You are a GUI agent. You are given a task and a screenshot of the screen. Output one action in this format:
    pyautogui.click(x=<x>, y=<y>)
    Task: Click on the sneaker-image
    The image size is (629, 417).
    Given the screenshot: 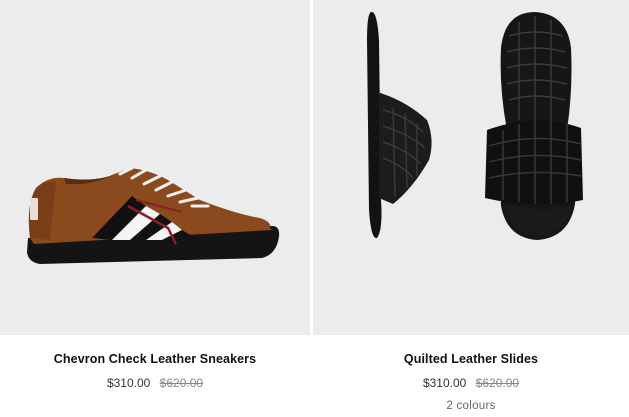 What is the action you would take?
    pyautogui.click(x=153, y=215)
    